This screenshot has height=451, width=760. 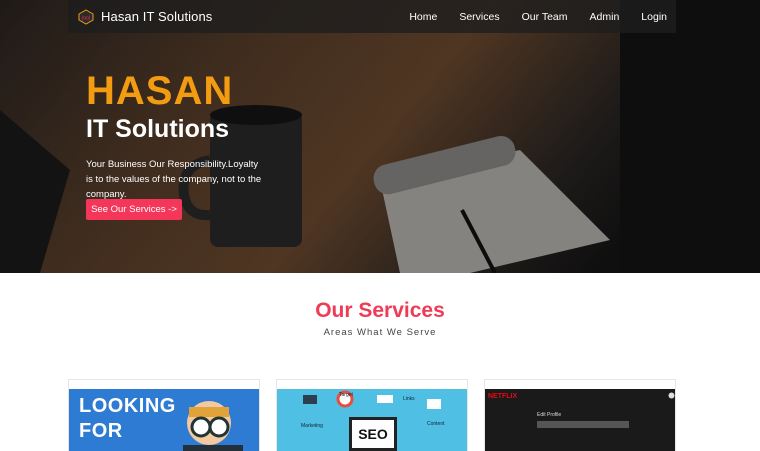 I want to click on netflix-logo: NETFLIX, so click(x=503, y=396).